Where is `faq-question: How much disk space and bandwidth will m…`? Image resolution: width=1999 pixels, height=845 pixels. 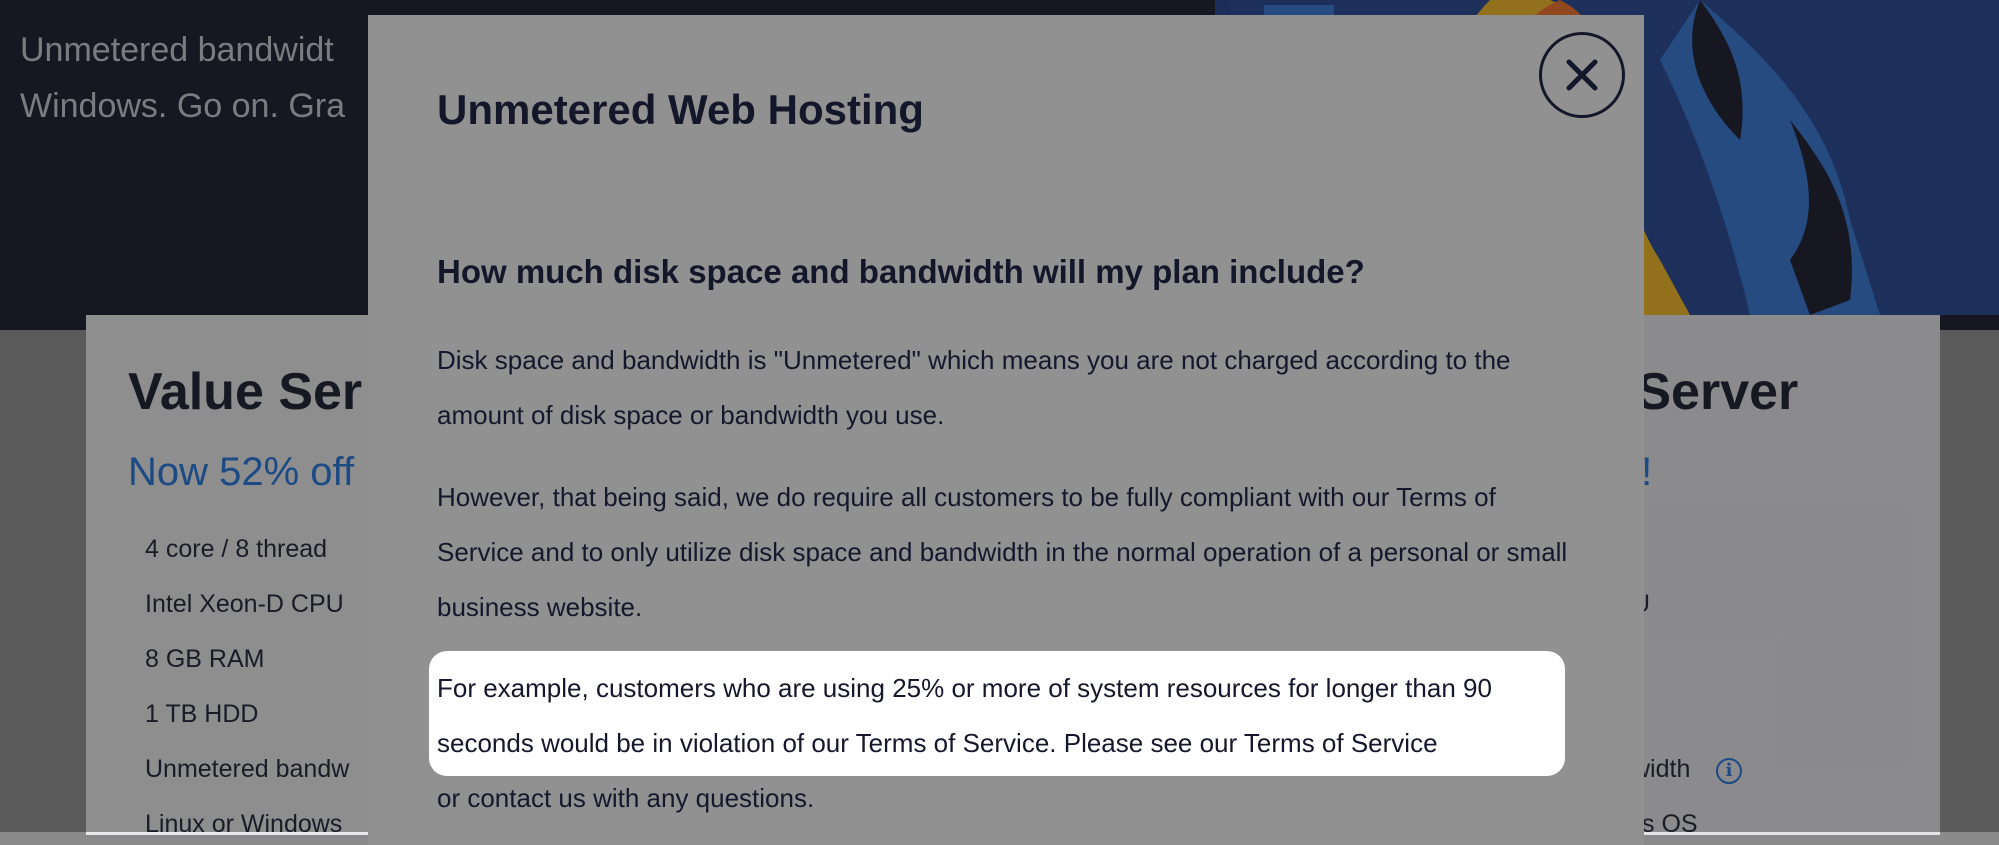 faq-question: How much disk space and bandwidth will m… is located at coordinates (901, 271).